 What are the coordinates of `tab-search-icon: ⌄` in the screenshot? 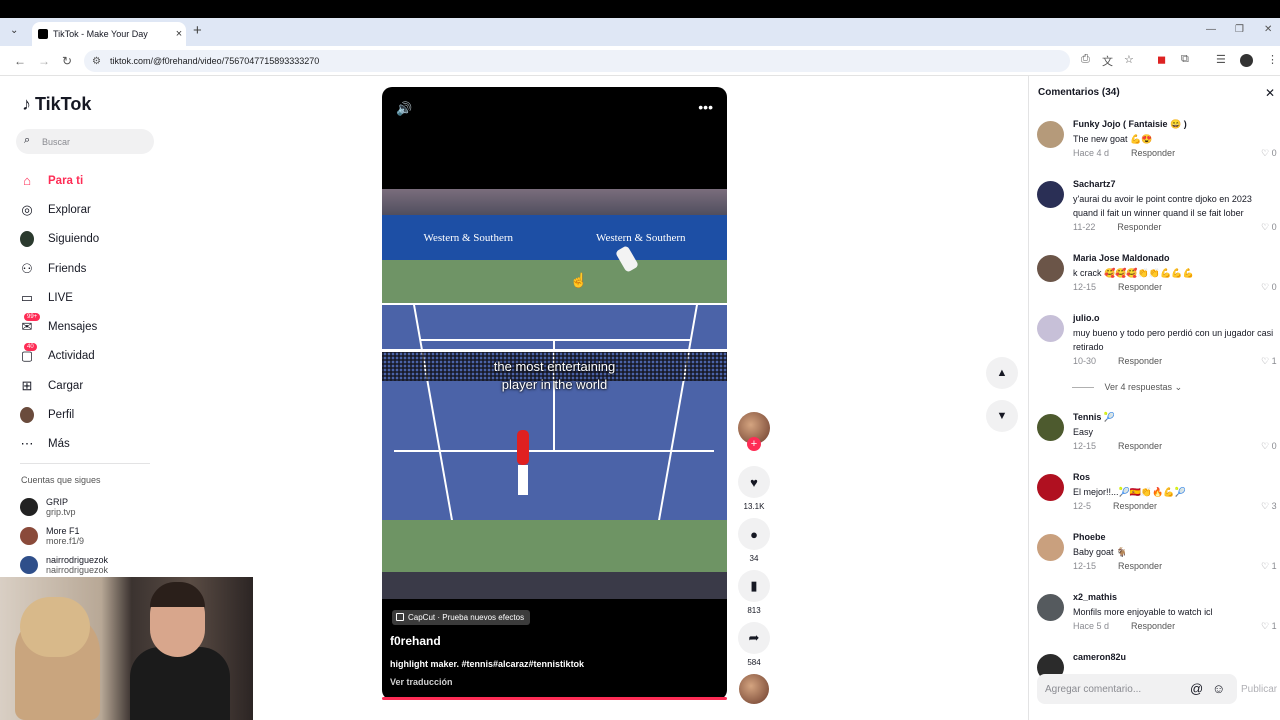 It's located at (14, 30).